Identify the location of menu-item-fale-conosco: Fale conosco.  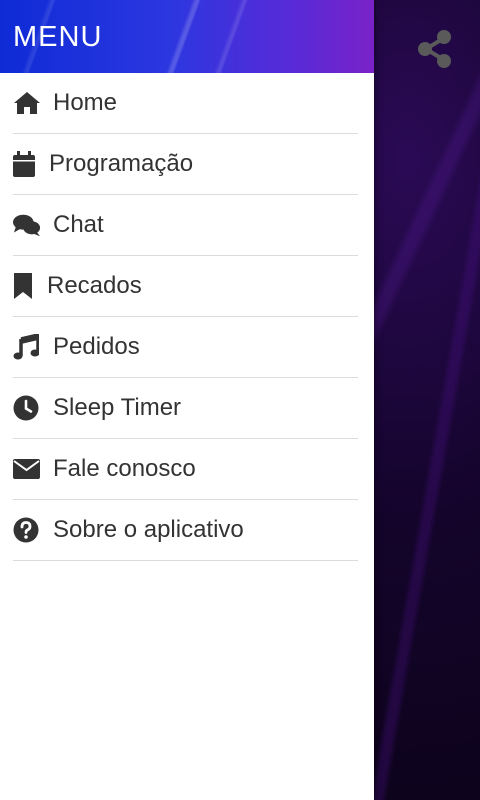
(185, 469).